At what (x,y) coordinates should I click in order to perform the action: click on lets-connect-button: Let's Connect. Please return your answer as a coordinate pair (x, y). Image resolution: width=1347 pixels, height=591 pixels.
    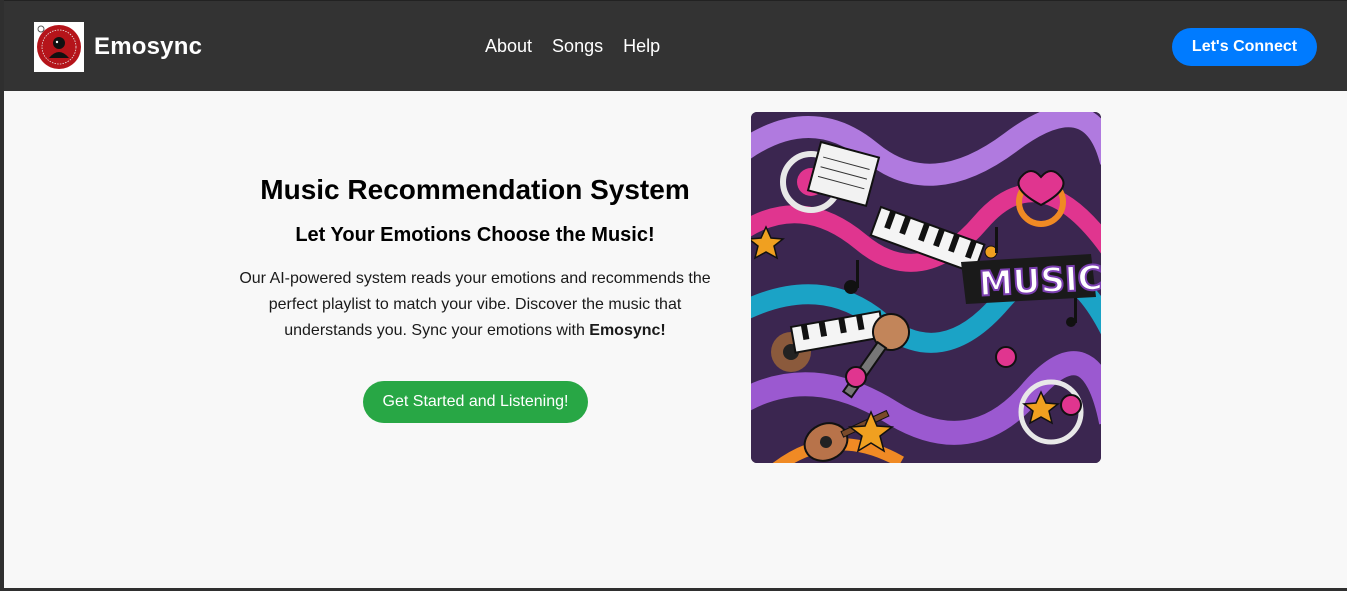
    Looking at the image, I should click on (1244, 47).